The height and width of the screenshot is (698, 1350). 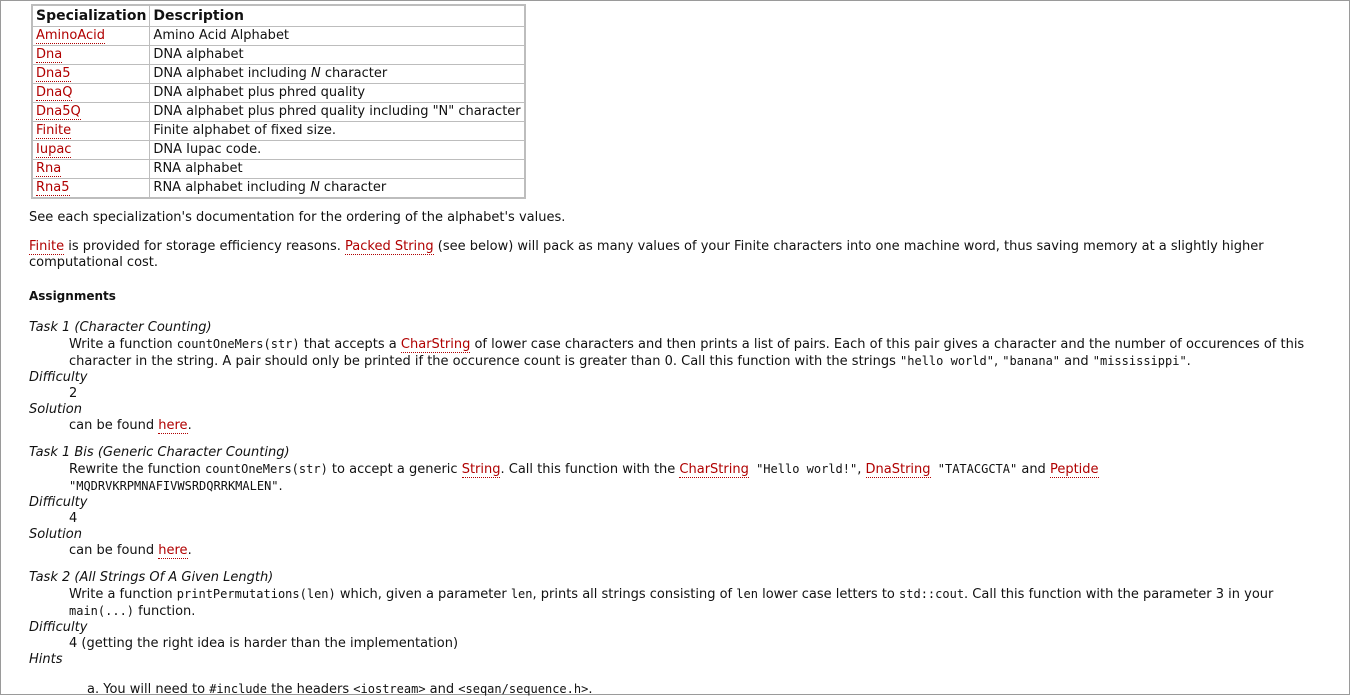 I want to click on text: that accepts a, so click(x=350, y=344).